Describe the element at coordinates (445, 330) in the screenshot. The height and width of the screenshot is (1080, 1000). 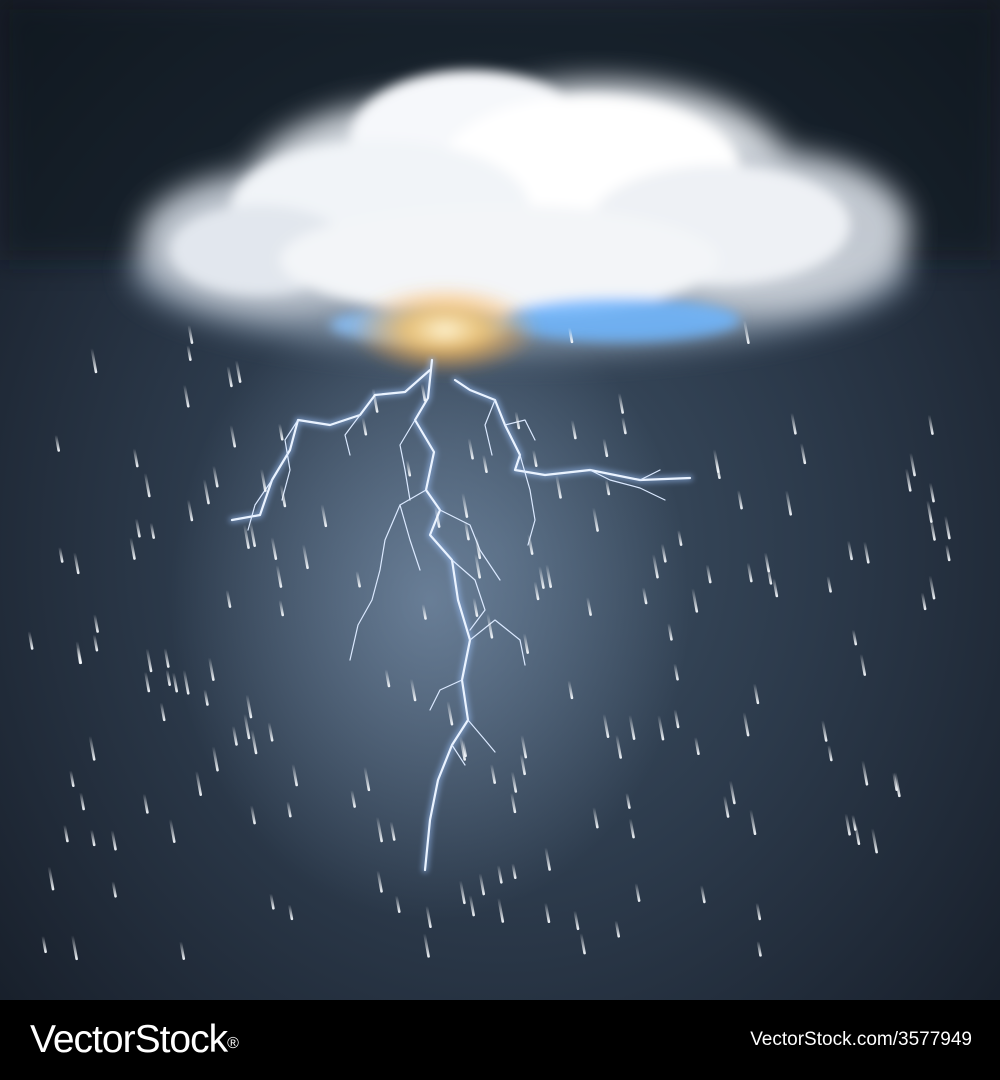
I see `lightning-flash-glow` at that location.